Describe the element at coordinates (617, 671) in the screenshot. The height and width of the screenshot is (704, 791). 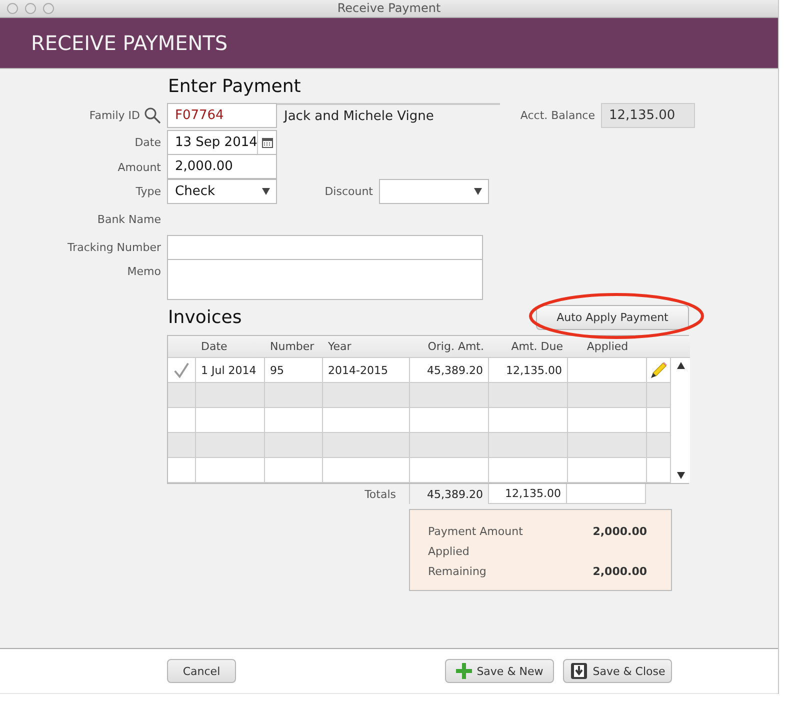
I see `save-and-close-button: Save & Close` at that location.